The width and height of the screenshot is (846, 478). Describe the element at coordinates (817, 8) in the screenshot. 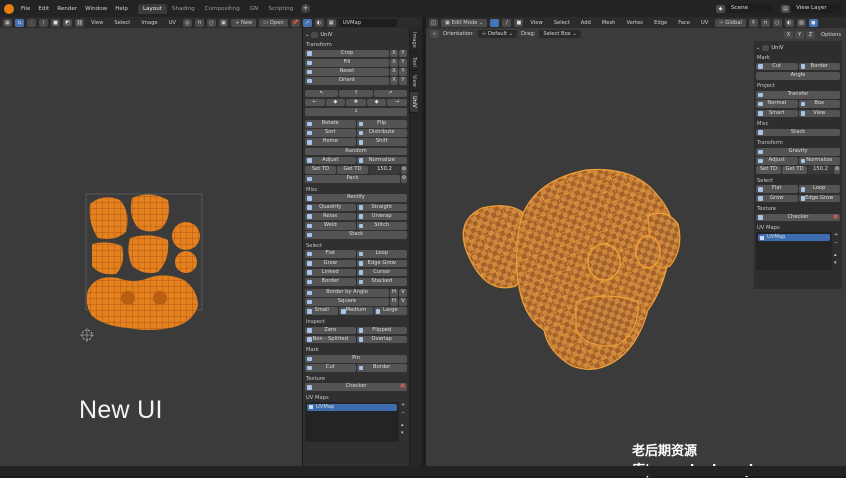

I see `view-layer-field: View Layer` at that location.